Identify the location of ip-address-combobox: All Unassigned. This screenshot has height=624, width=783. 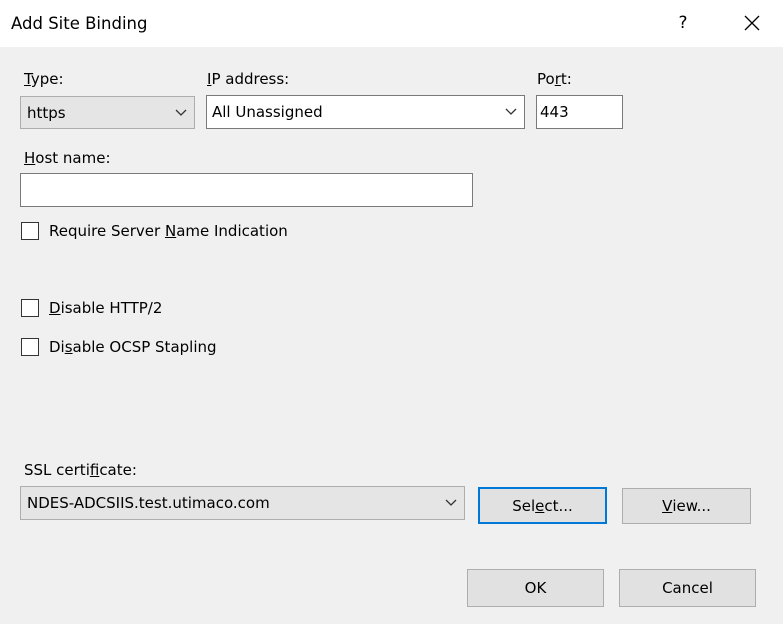
(365, 112).